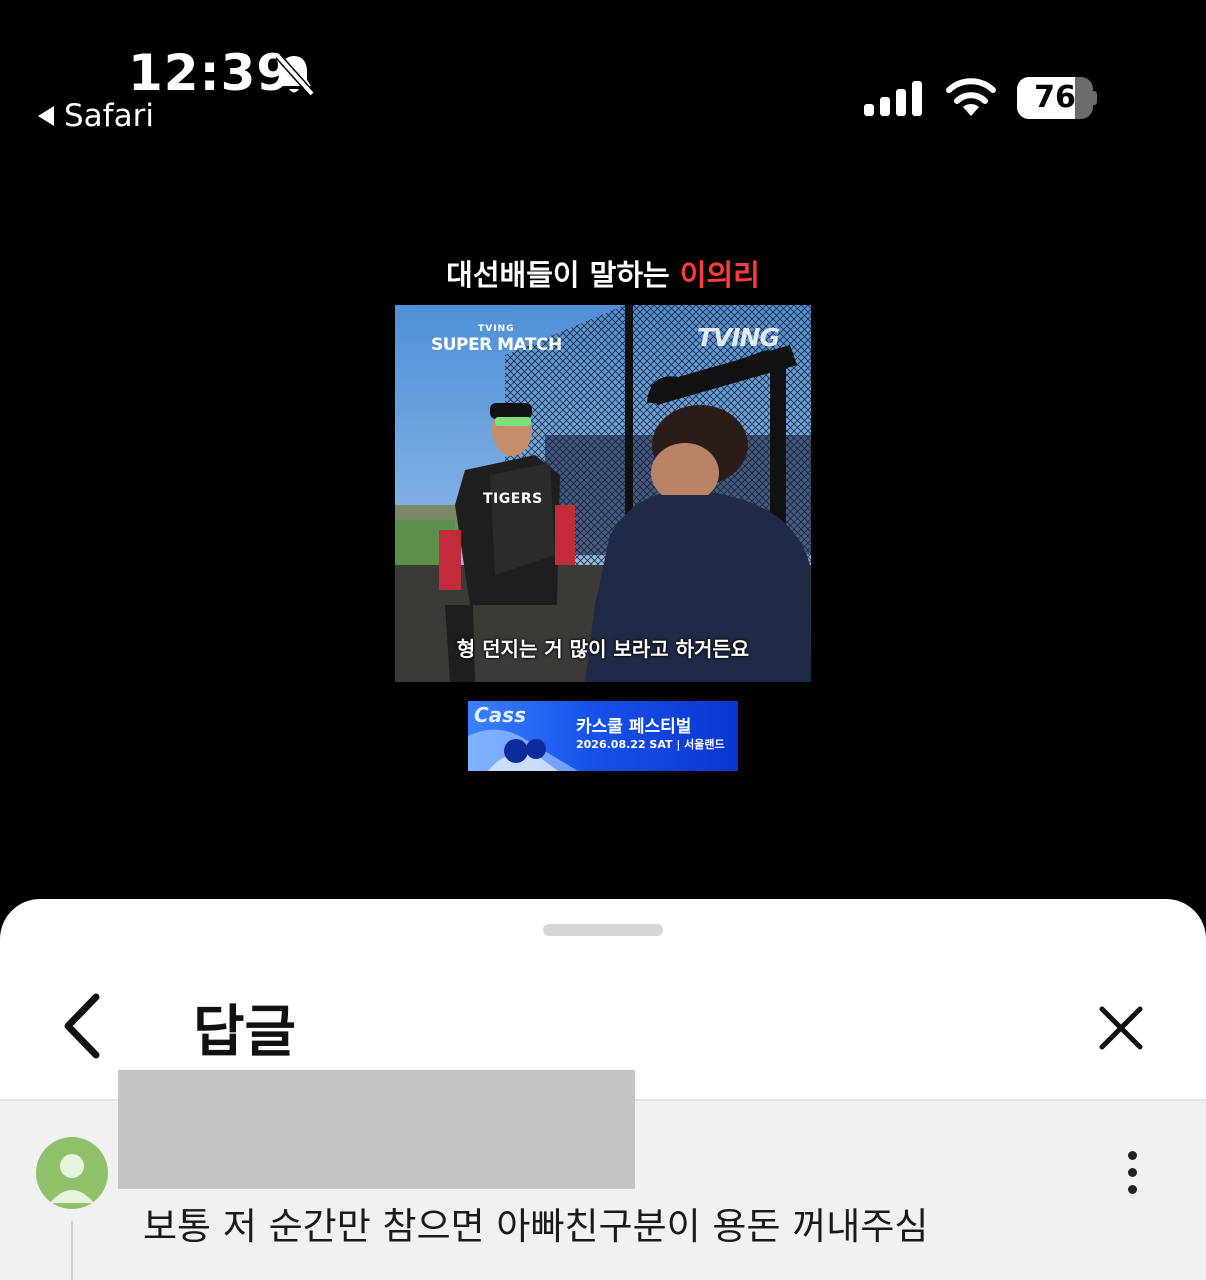 Image resolution: width=1206 pixels, height=1280 pixels. I want to click on more-vertical-icon, so click(1133, 1173).